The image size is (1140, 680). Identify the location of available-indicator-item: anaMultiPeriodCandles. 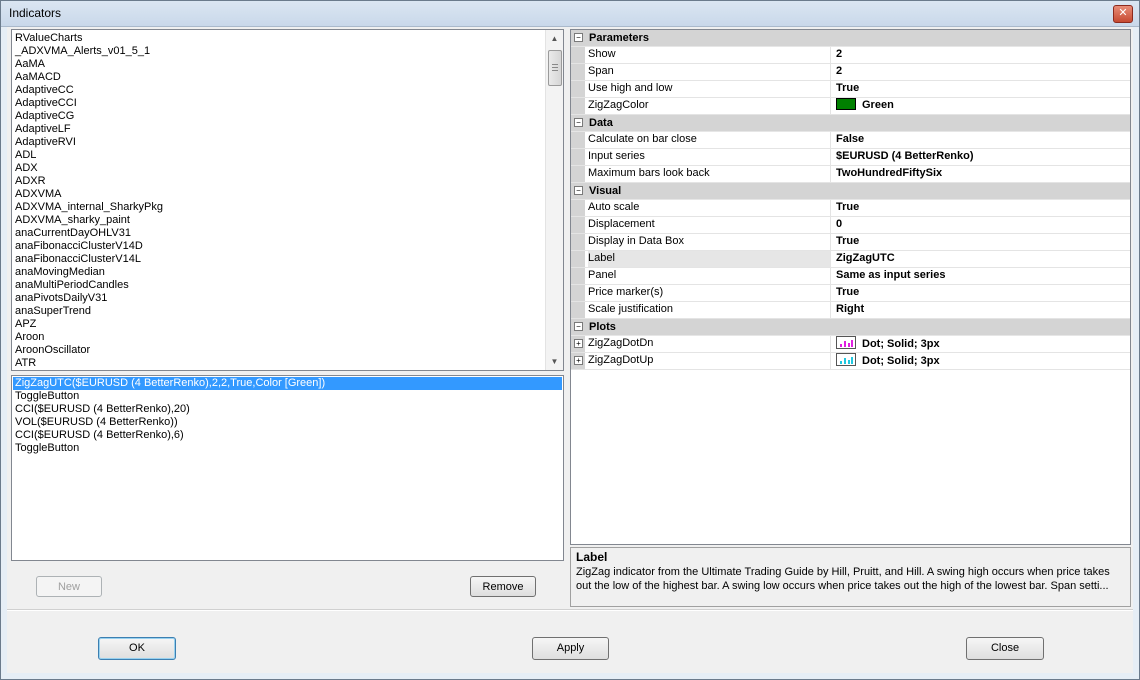
(280, 285).